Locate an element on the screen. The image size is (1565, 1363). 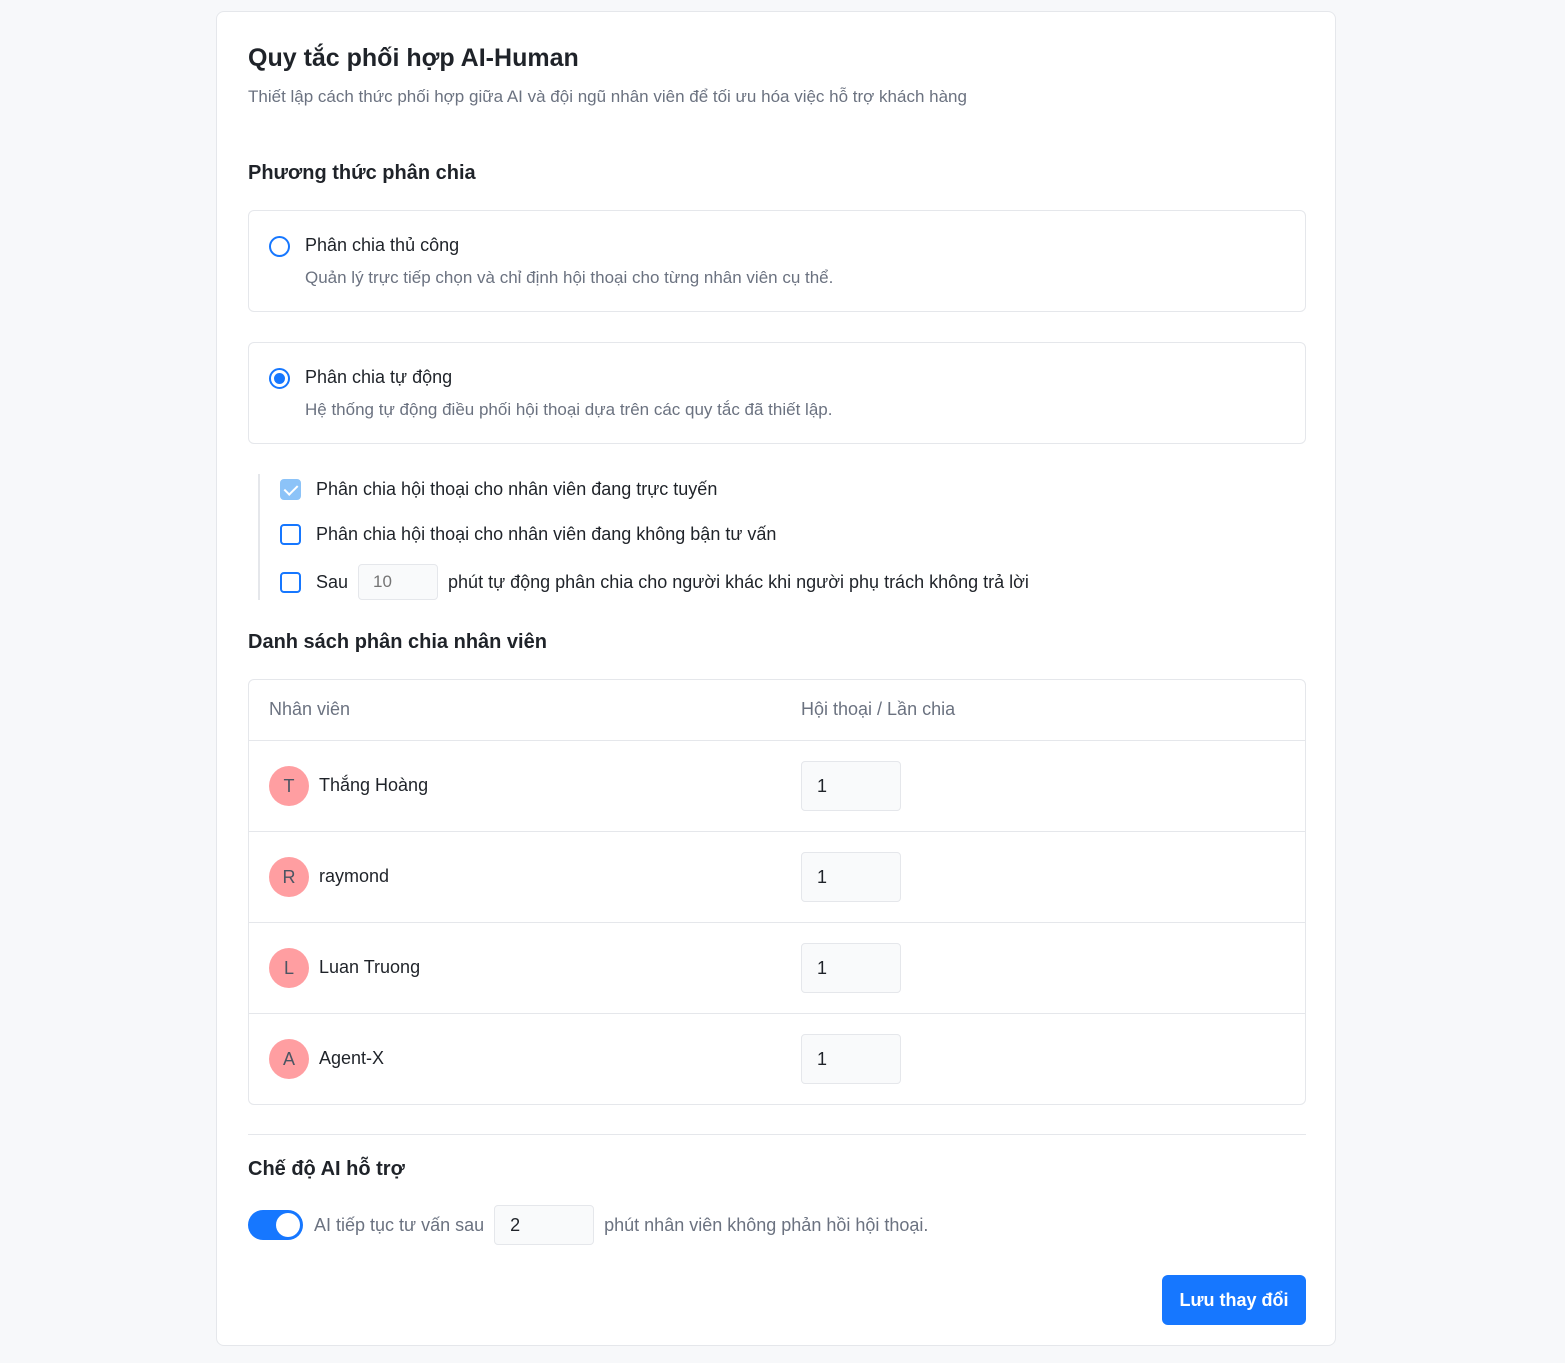
save-button: Lưu thay đổi is located at coordinates (1234, 1300).